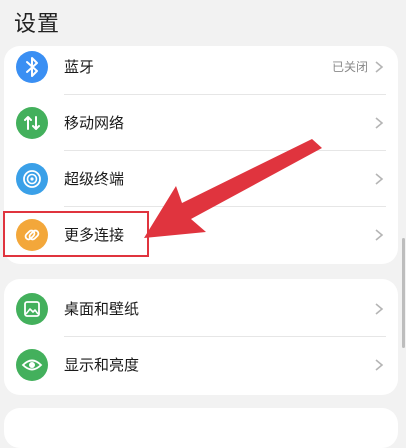  I want to click on settings-item-label: 显示和亮度, so click(102, 365).